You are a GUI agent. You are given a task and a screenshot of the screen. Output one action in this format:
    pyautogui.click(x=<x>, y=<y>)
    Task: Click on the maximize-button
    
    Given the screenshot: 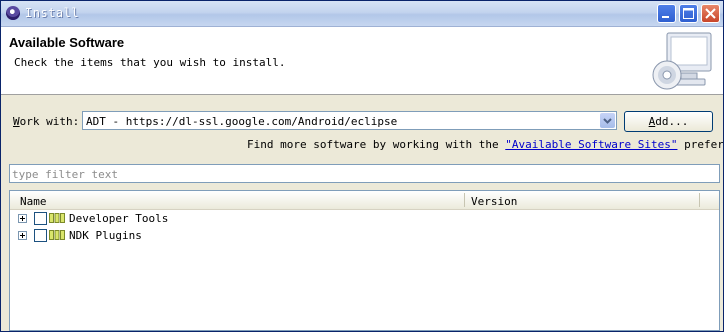 What is the action you would take?
    pyautogui.click(x=688, y=13)
    